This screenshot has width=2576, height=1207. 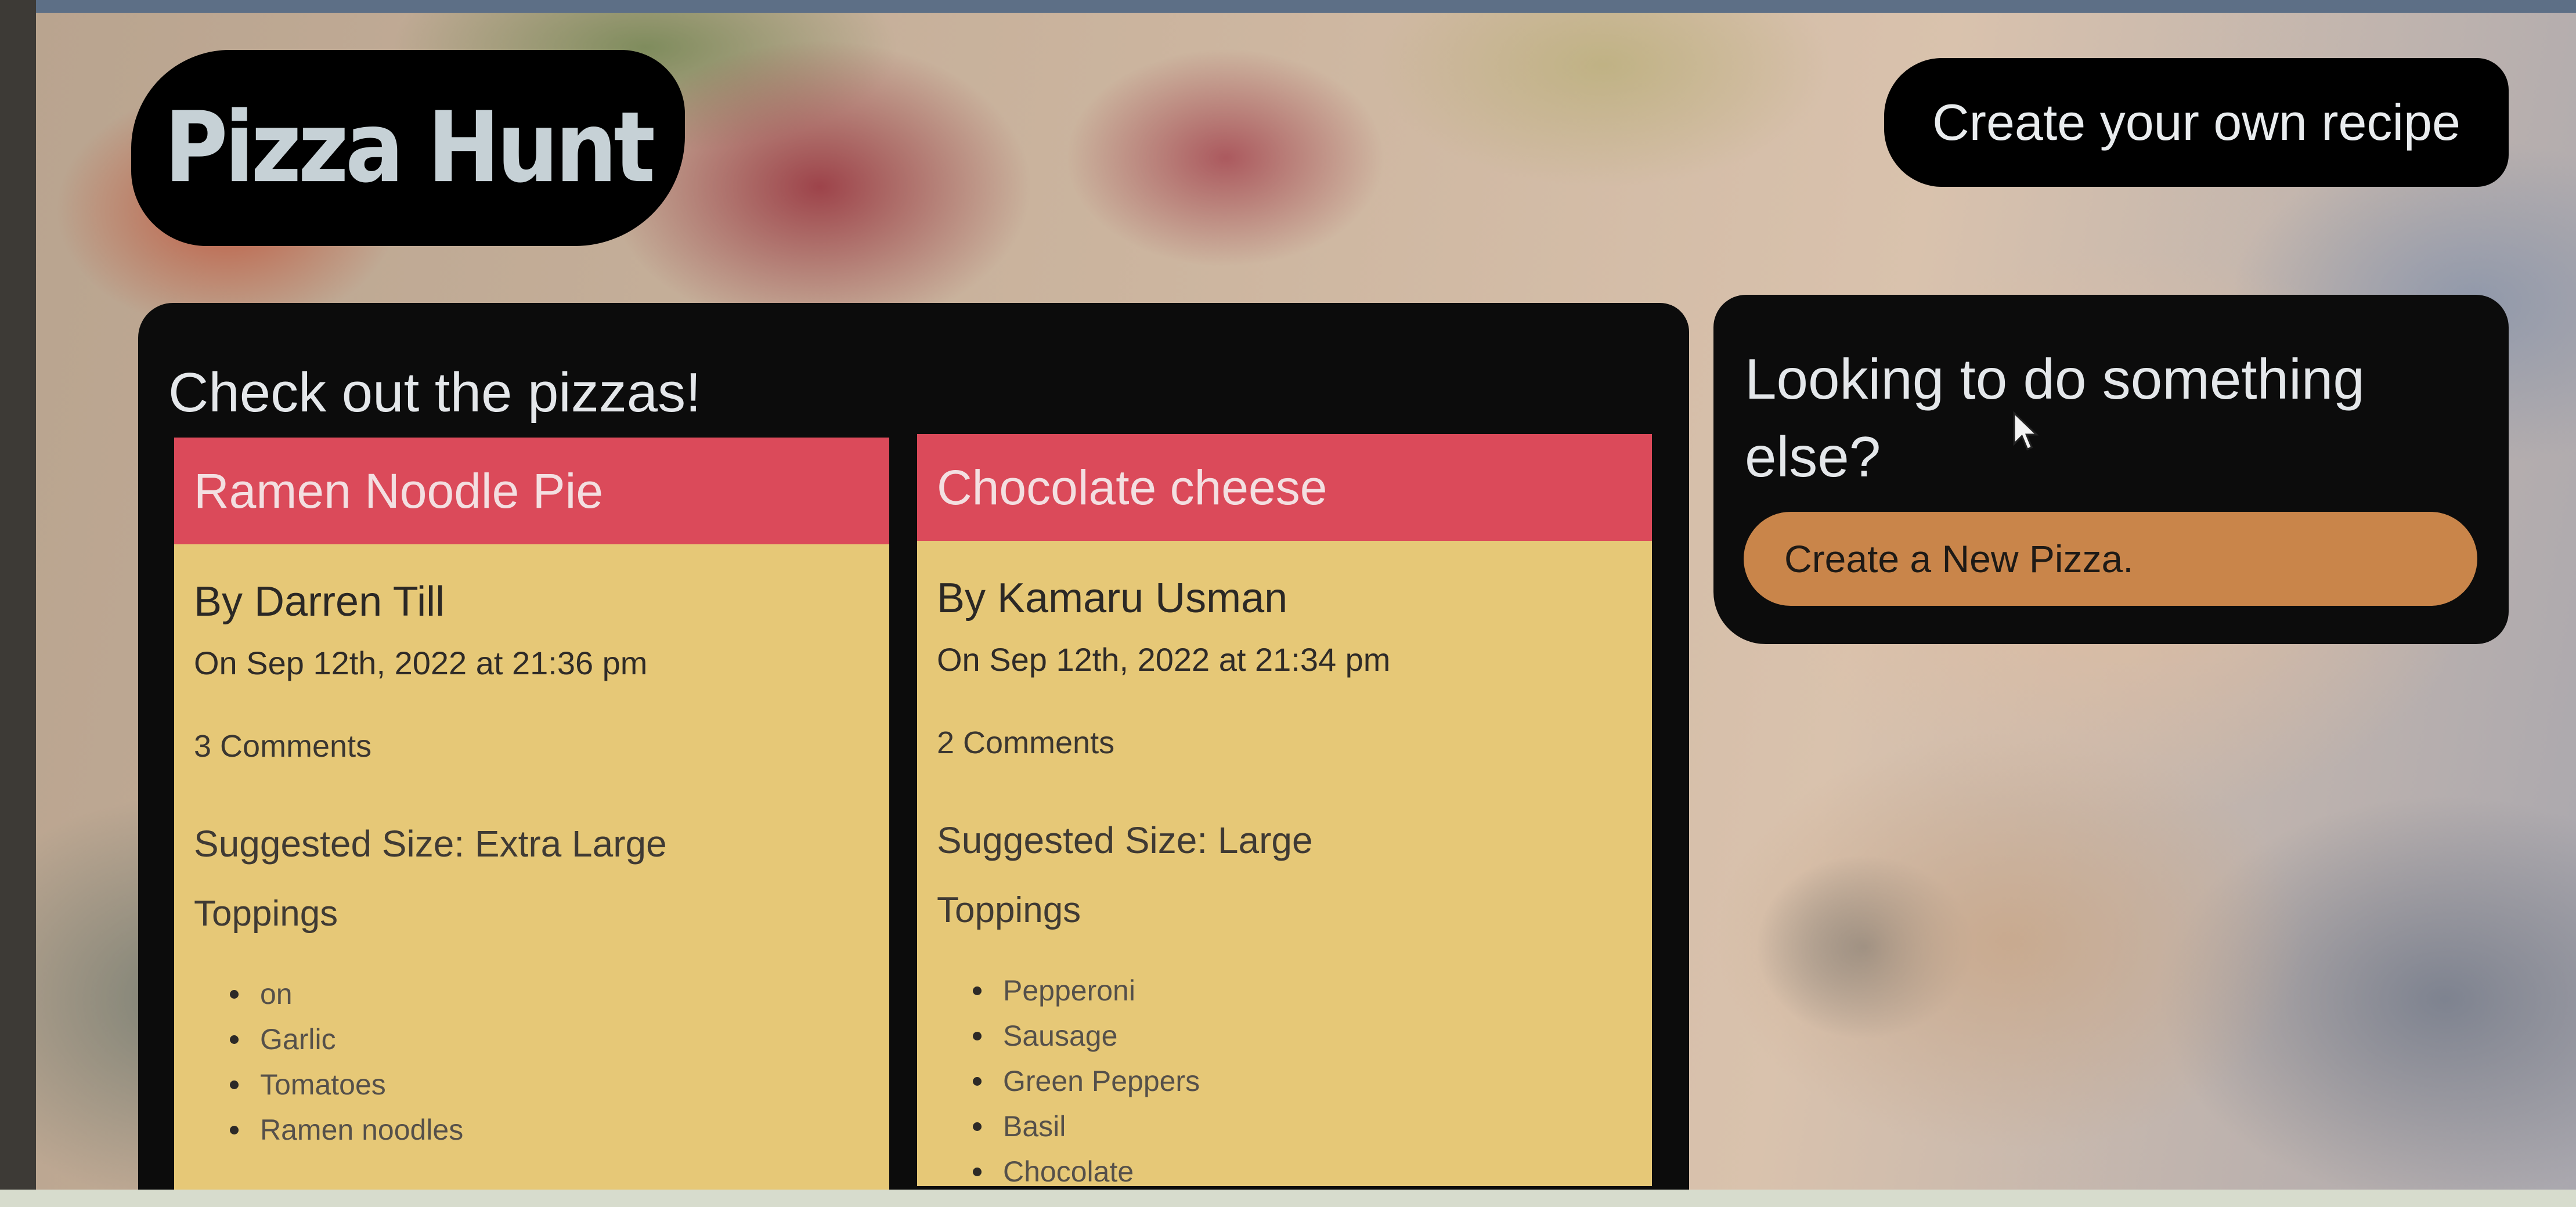 What do you see at coordinates (421, 663) in the screenshot?
I see `pizza-date: On Sep 12th, 2022 at 21:36 pm` at bounding box center [421, 663].